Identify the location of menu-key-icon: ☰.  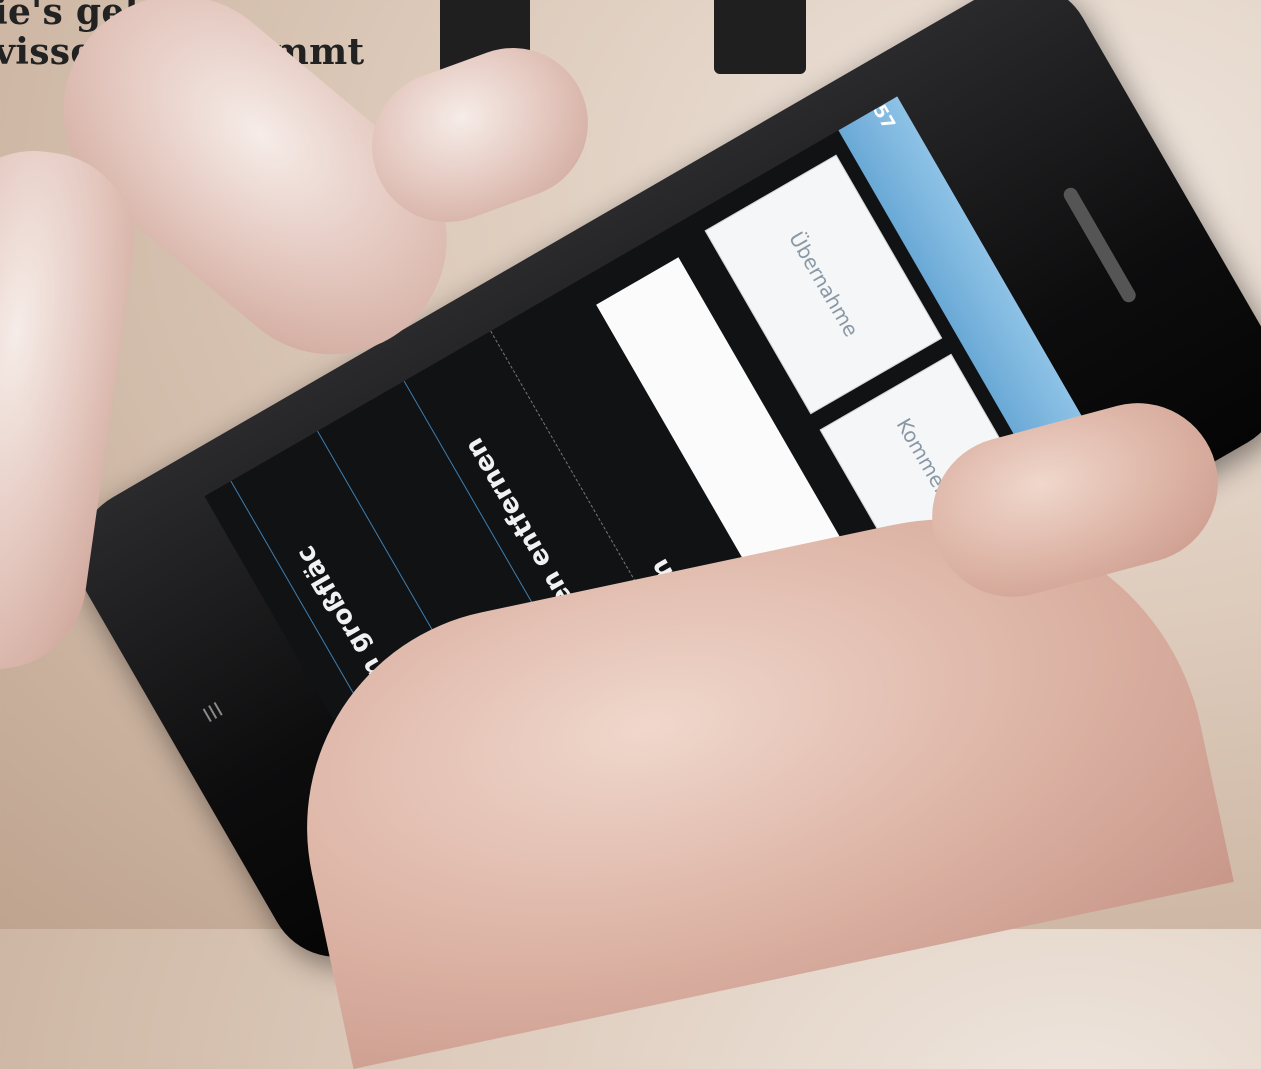
(215, 715).